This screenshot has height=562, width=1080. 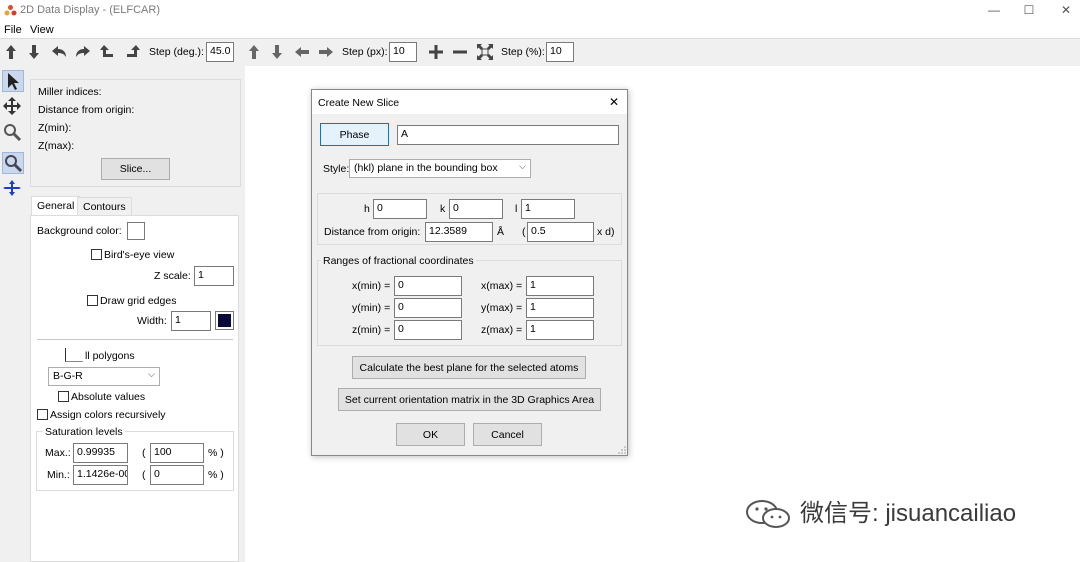 I want to click on min-percent-input: 0, so click(x=177, y=475).